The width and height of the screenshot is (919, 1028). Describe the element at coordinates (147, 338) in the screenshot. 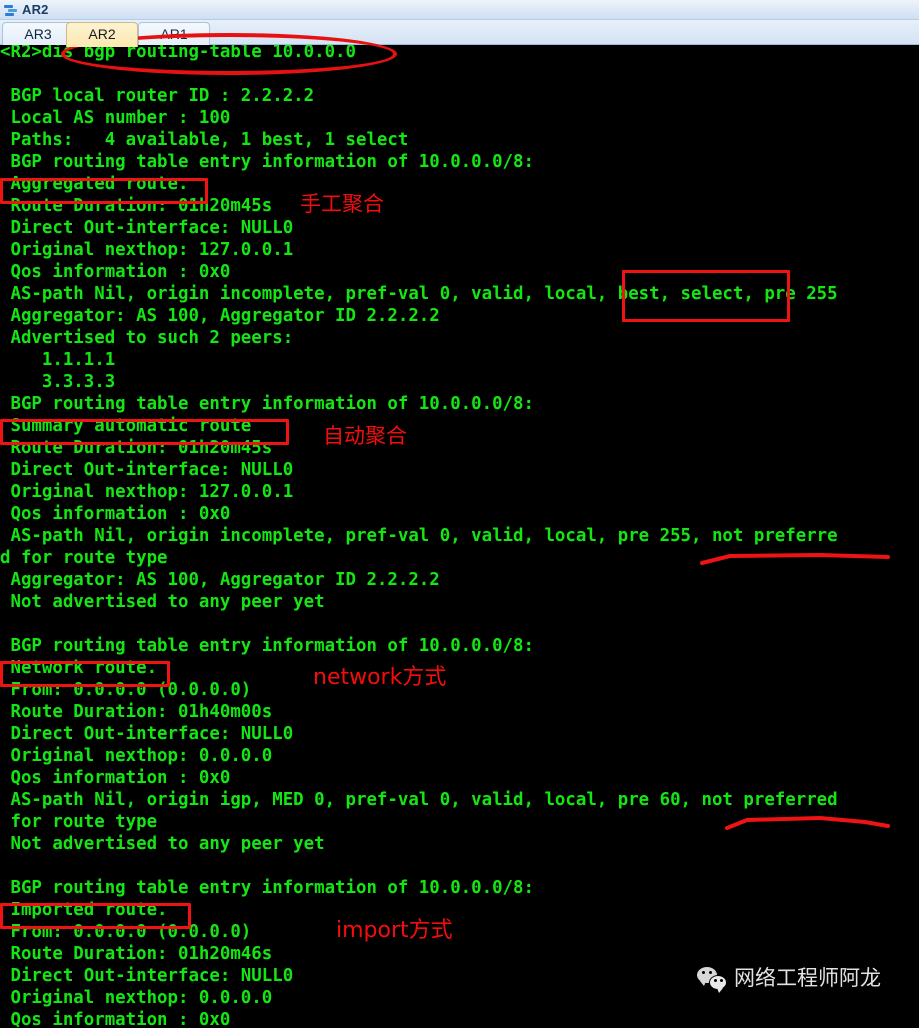

I see `terminal-line: Advertised to such 2 peers:` at that location.